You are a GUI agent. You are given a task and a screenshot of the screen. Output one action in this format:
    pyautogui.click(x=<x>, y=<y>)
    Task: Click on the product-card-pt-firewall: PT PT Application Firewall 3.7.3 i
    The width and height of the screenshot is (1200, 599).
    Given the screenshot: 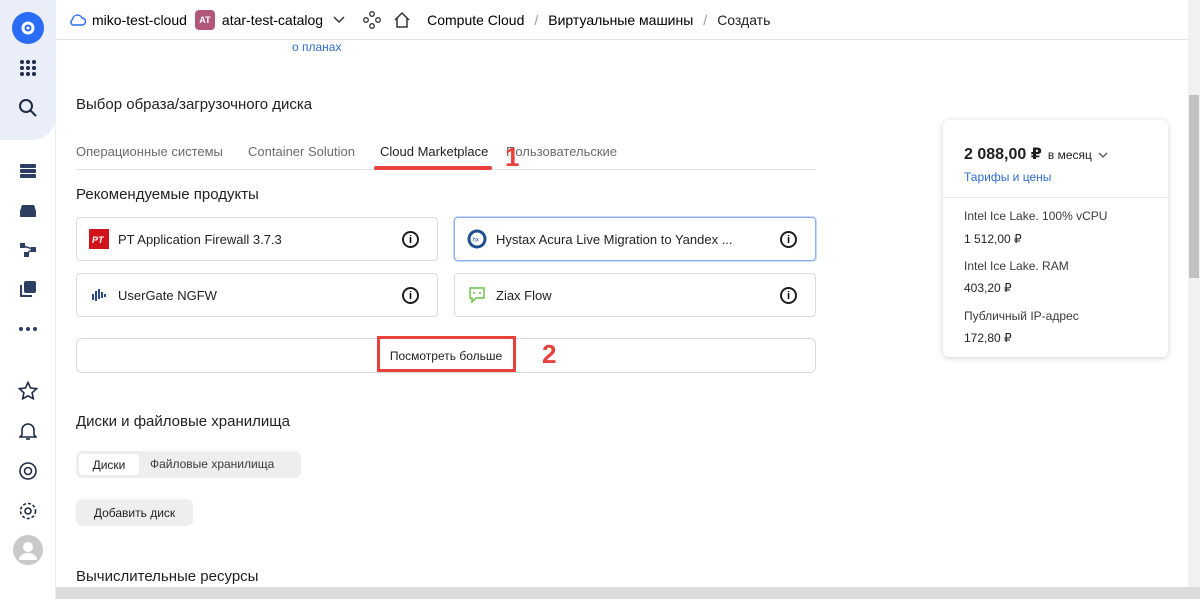 What is the action you would take?
    pyautogui.click(x=257, y=239)
    